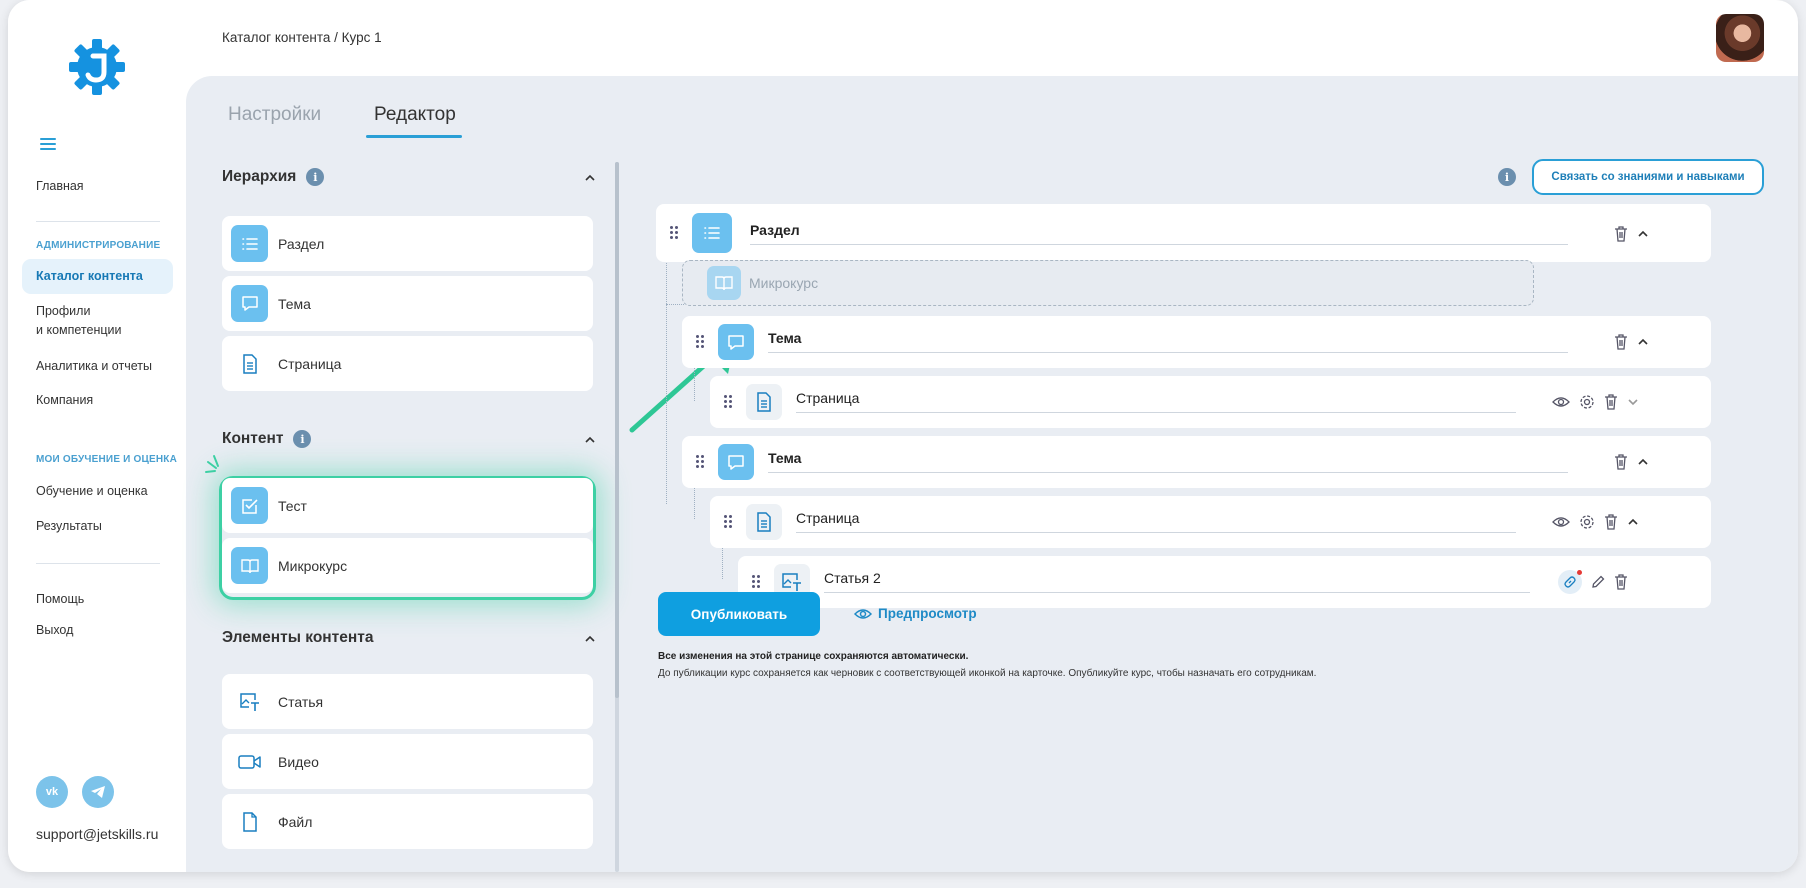 The height and width of the screenshot is (888, 1806). I want to click on nav-logout: Выход, so click(54, 630).